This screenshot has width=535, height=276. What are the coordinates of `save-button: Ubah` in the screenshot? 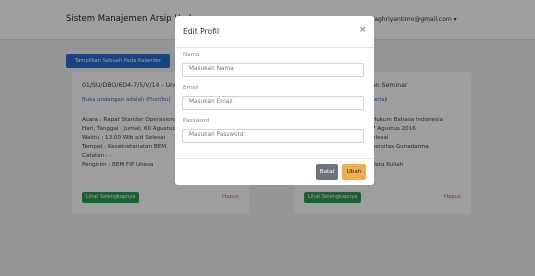 It's located at (354, 172).